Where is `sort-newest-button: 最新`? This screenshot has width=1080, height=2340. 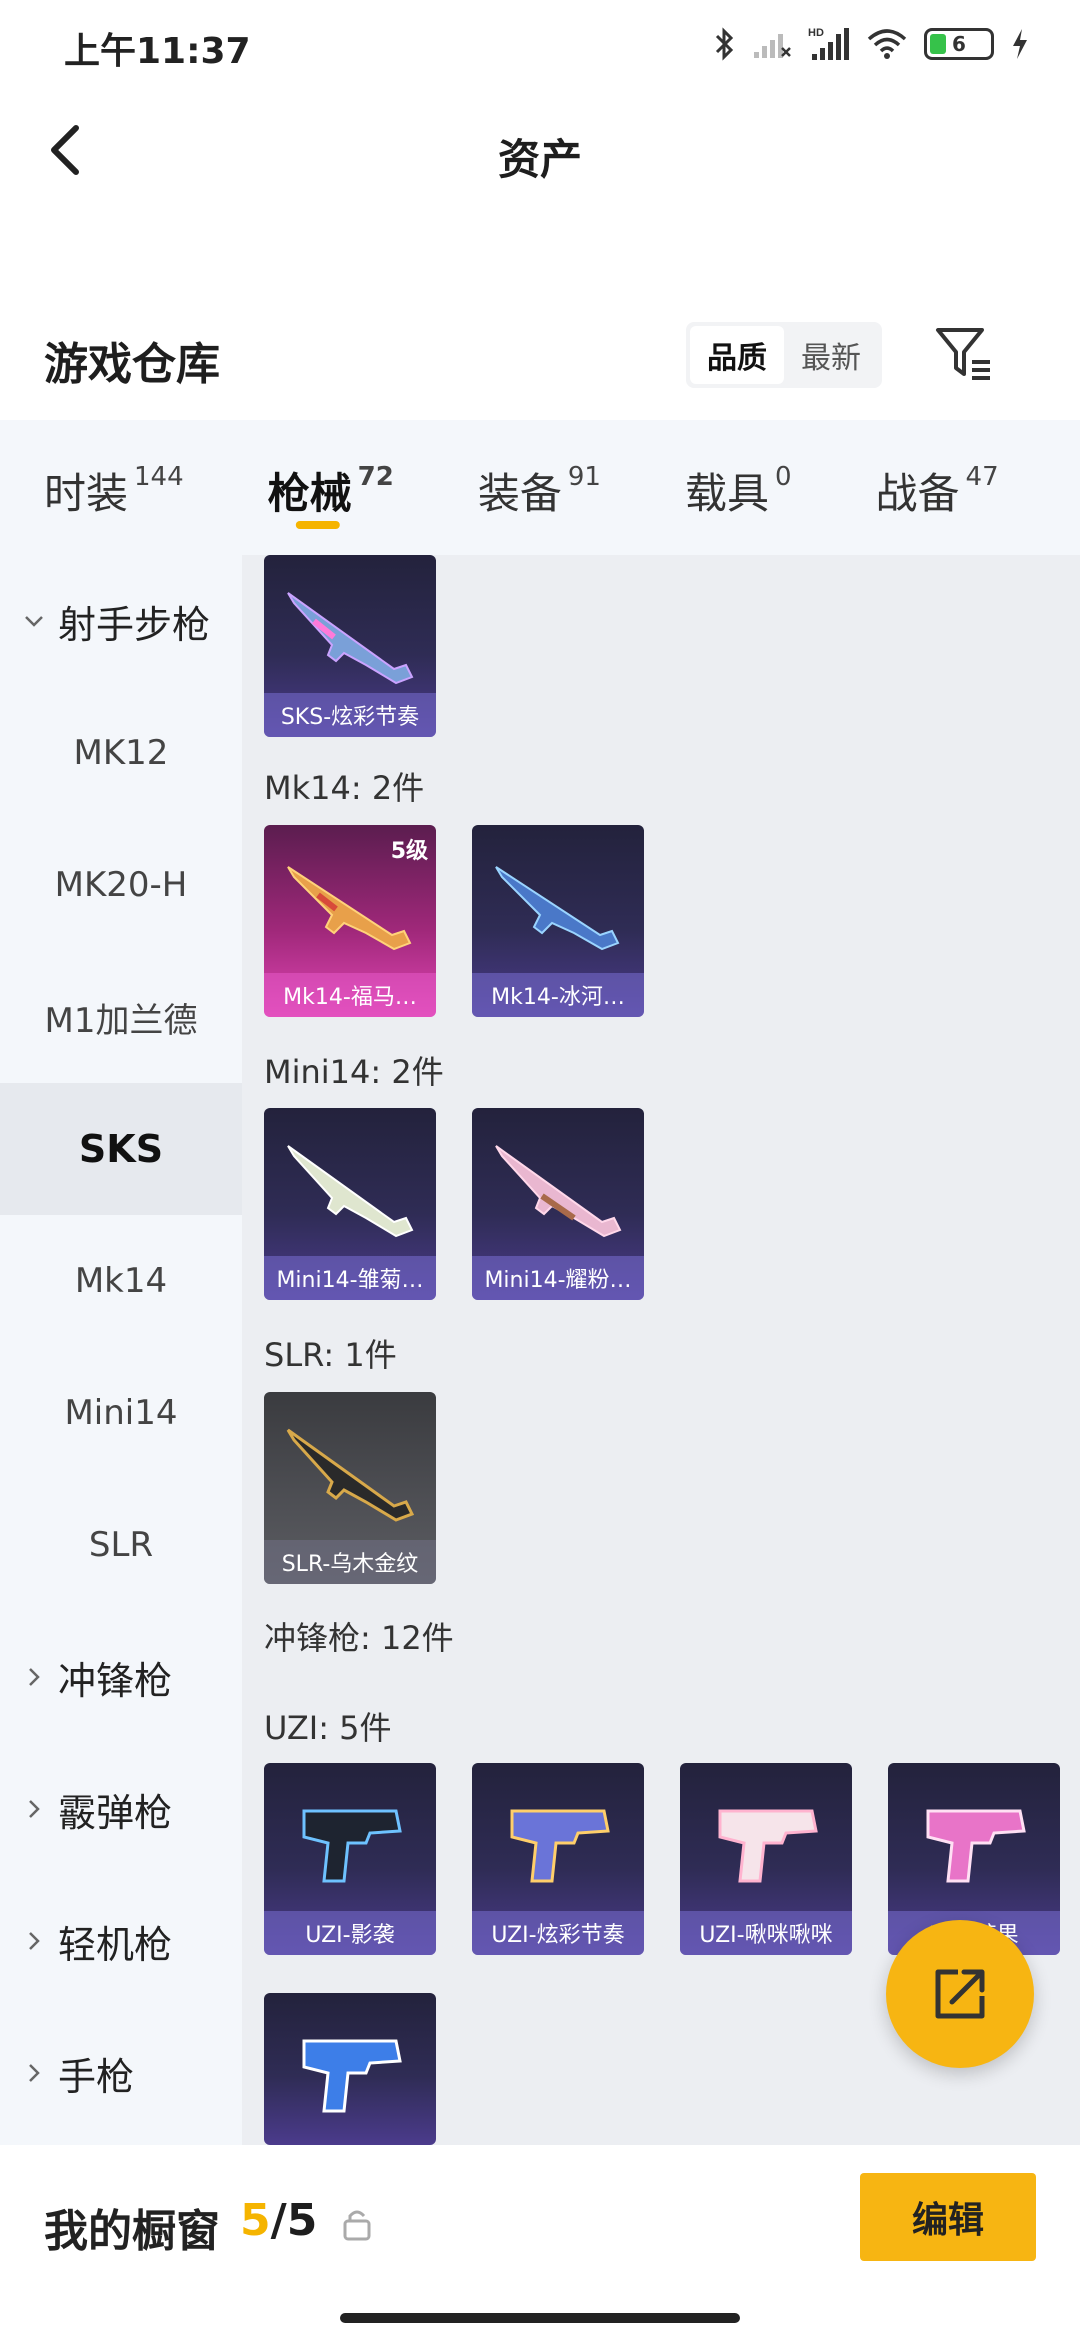 sort-newest-button: 最新 is located at coordinates (831, 355).